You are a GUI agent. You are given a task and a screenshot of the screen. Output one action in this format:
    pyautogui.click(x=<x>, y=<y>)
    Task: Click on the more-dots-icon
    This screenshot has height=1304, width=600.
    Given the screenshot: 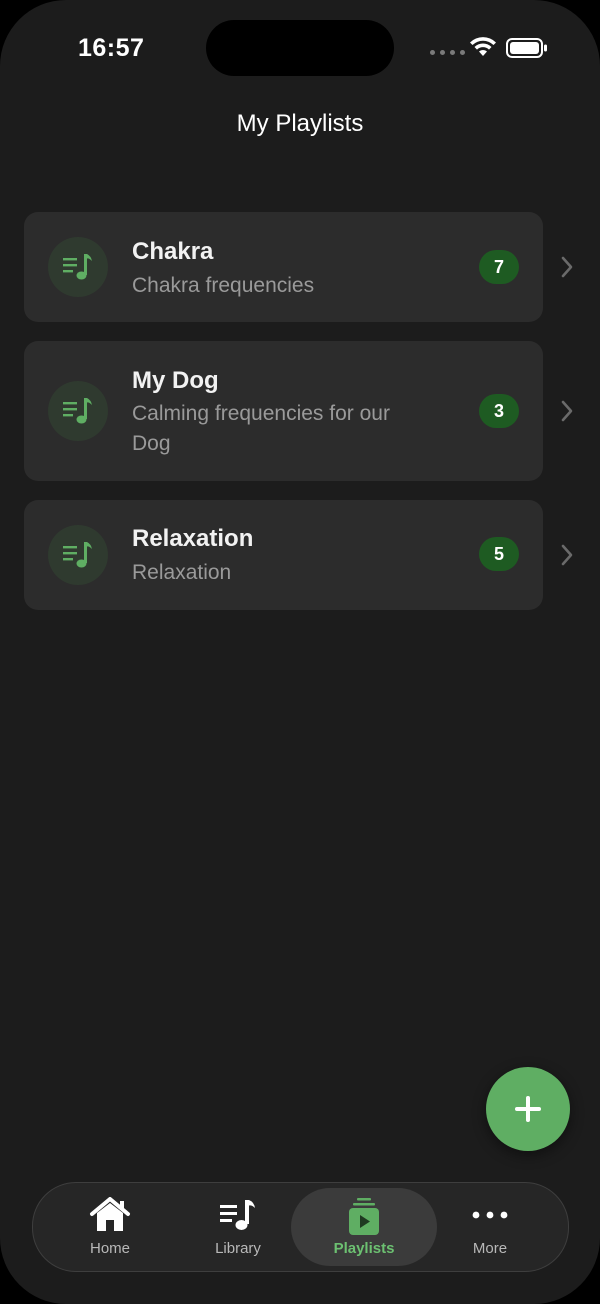 What is the action you would take?
    pyautogui.click(x=490, y=1215)
    